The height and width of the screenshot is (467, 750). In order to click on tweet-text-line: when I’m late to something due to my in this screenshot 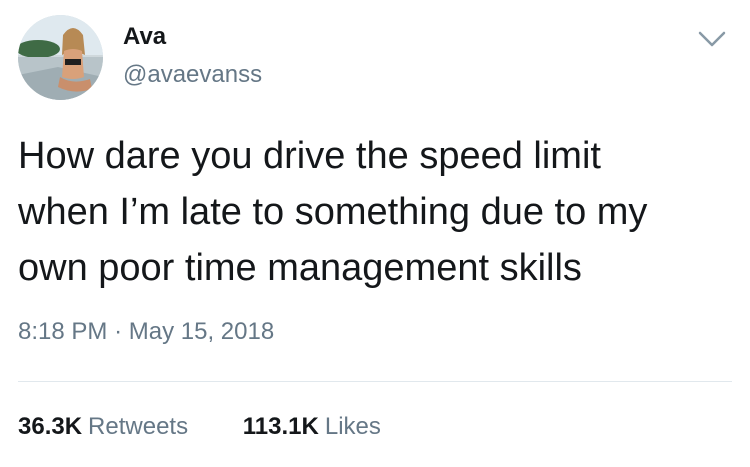, I will do `click(333, 212)`.